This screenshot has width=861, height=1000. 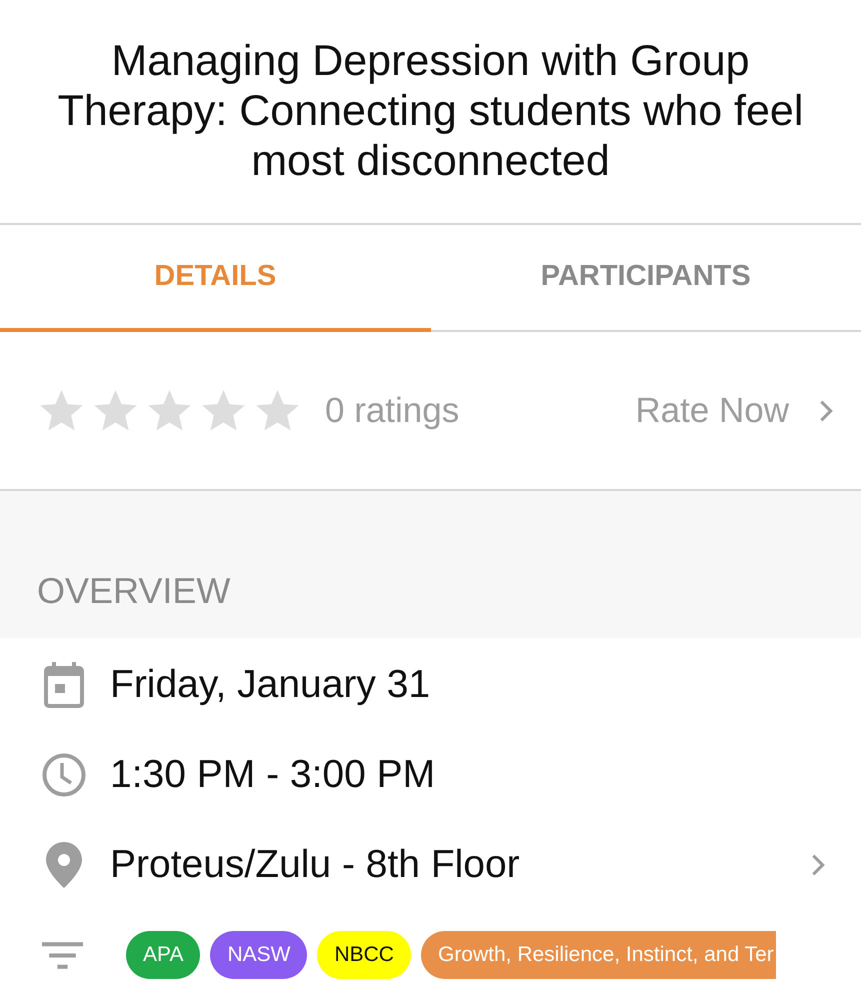 What do you see at coordinates (64, 865) in the screenshot?
I see `map-pin-icon` at bounding box center [64, 865].